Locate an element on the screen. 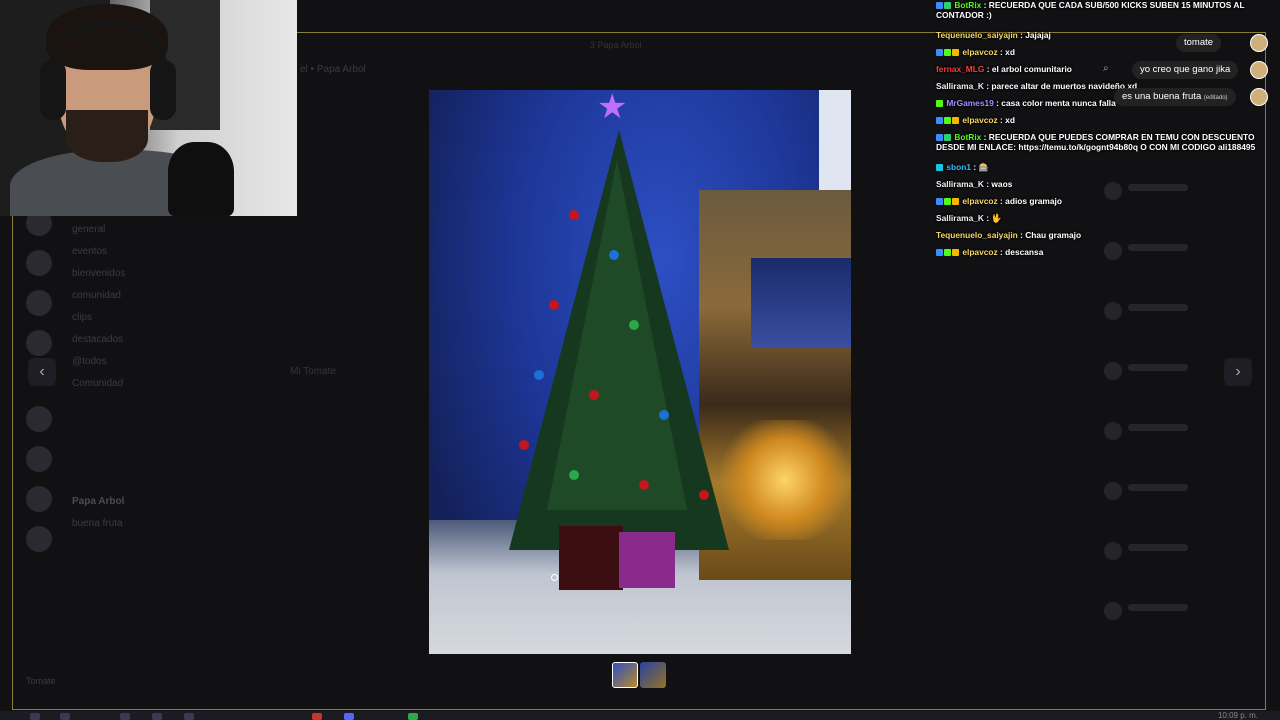 This screenshot has height=720, width=1280. chat-text: 🖖 is located at coordinates (996, 218).